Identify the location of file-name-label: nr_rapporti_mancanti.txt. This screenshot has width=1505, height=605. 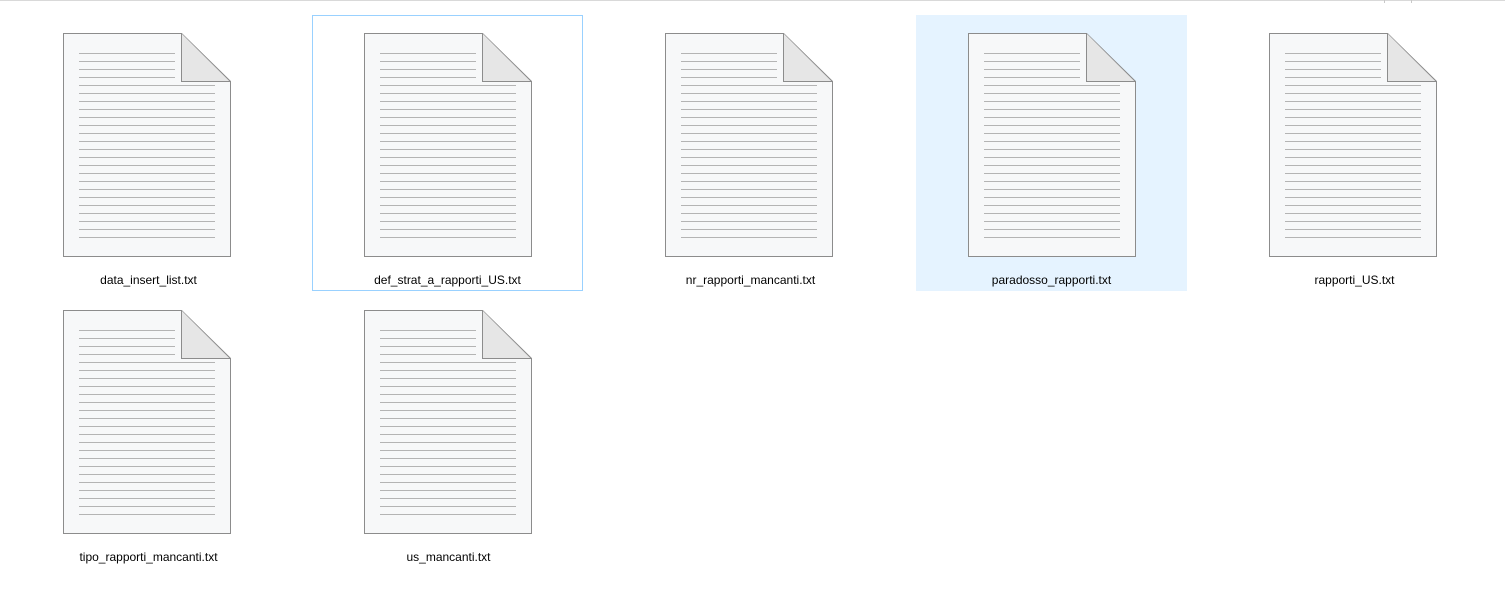
(750, 280).